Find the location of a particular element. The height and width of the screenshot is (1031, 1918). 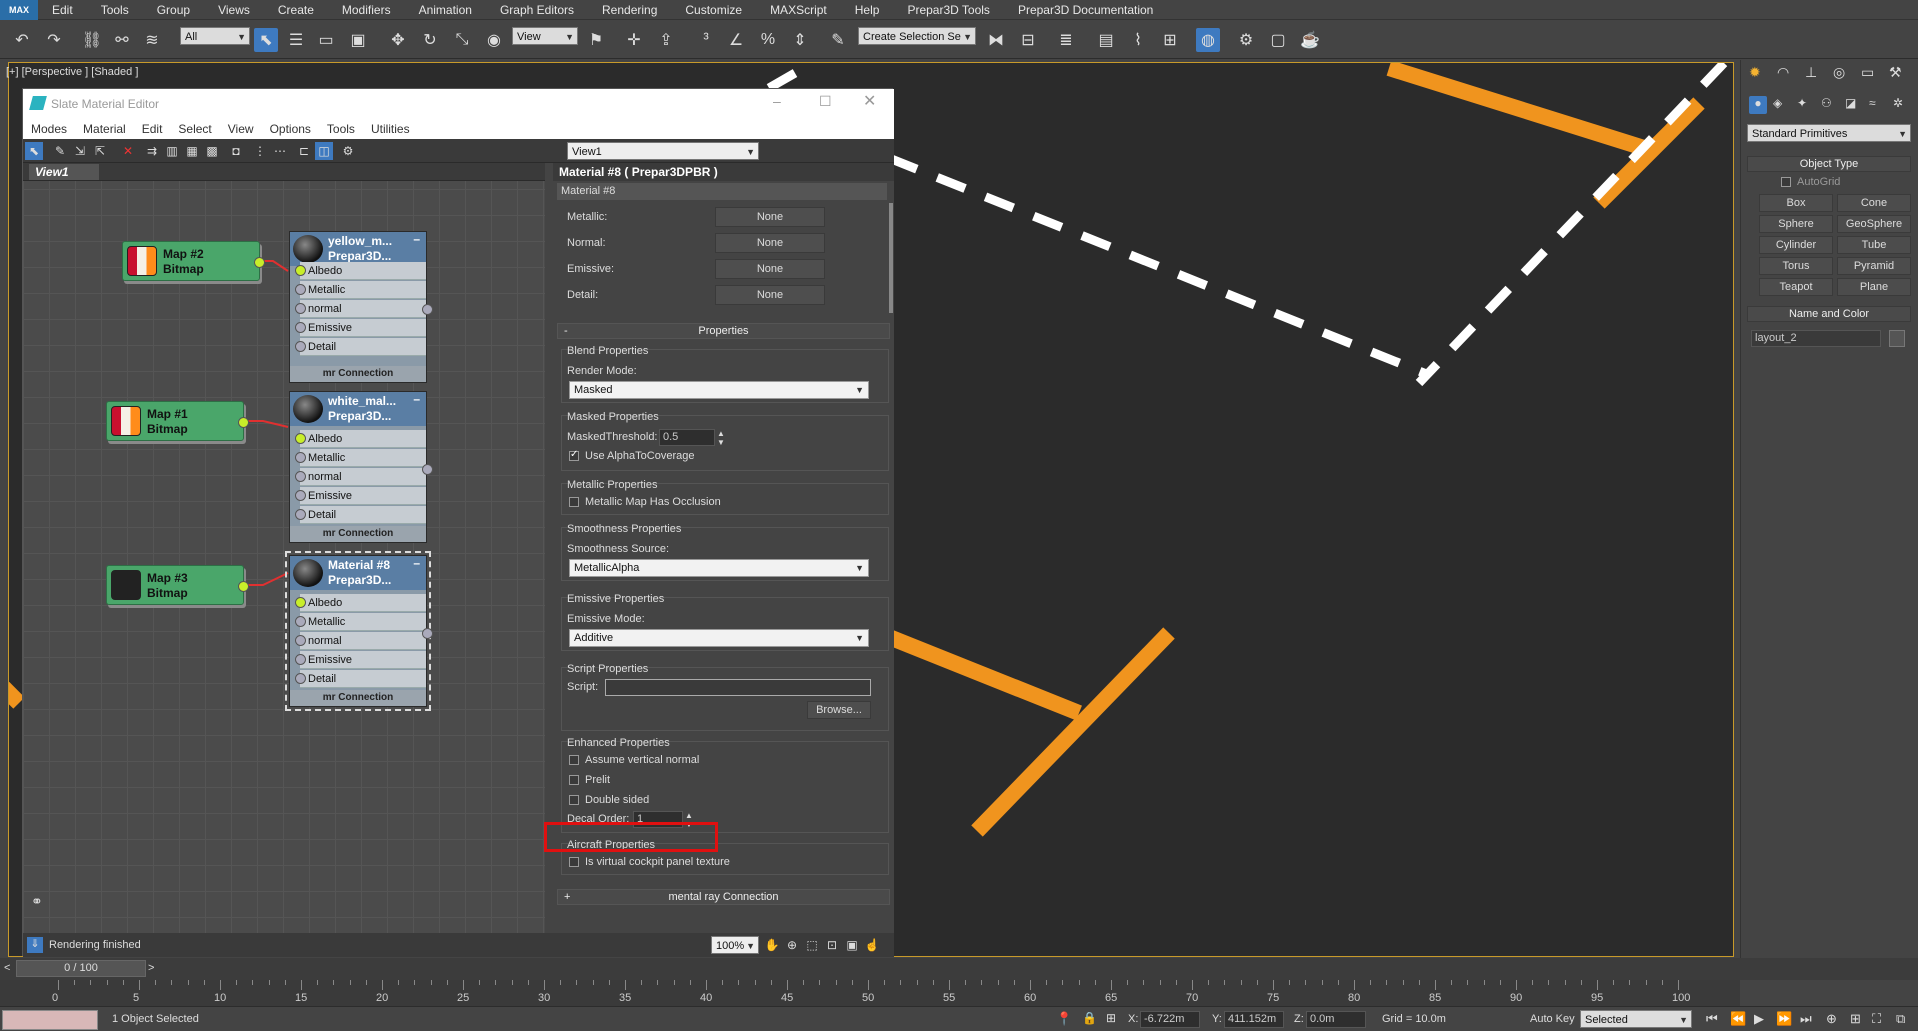

named-selection-dropdown: Create Selection Se ▼ is located at coordinates (917, 36).